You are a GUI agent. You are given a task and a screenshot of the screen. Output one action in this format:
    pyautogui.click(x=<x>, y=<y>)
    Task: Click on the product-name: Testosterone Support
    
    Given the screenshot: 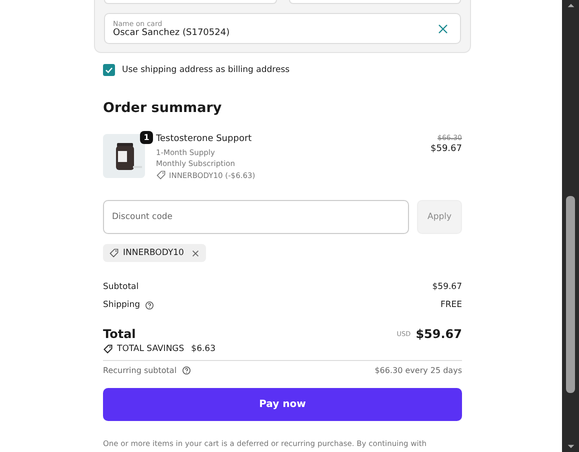 What is the action you would take?
    pyautogui.click(x=204, y=139)
    